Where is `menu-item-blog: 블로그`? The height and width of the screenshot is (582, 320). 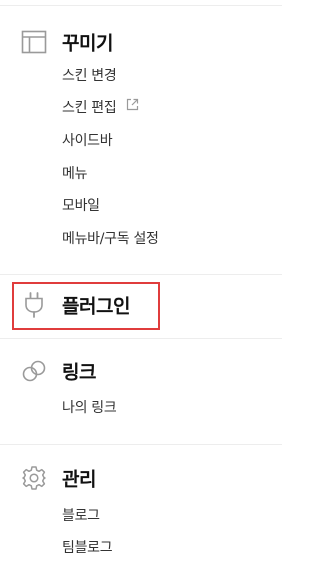 menu-item-blog: 블로그 is located at coordinates (81, 516).